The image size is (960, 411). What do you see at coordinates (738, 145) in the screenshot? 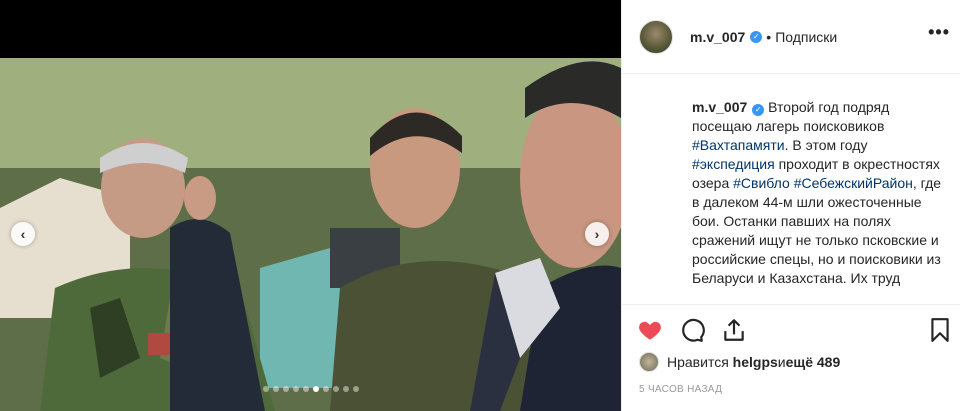
I see `hashtag-link: #Вахтапамяти` at bounding box center [738, 145].